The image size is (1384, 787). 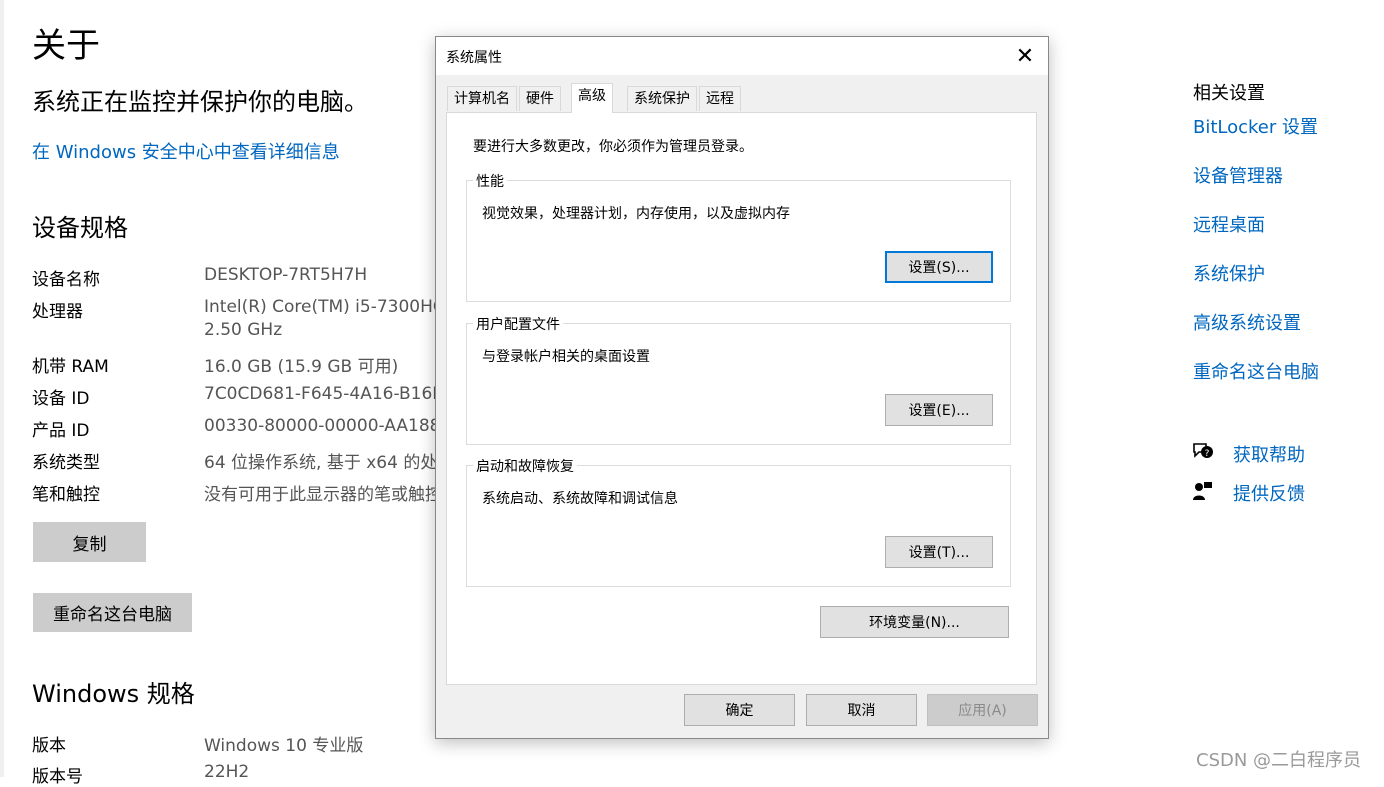 What do you see at coordinates (284, 746) in the screenshot?
I see `spec-value-edition: Windows 10 专业版` at bounding box center [284, 746].